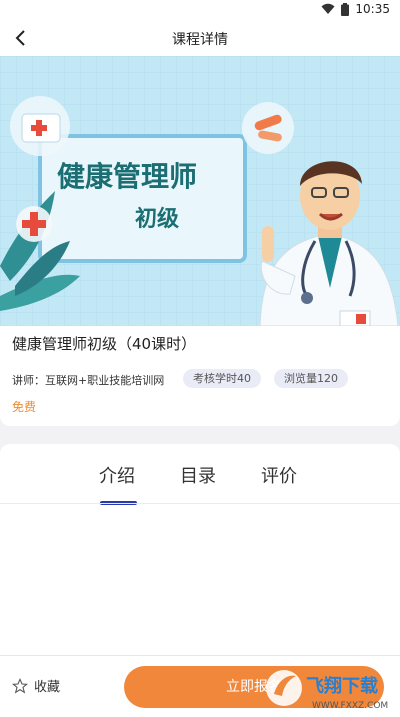 The image size is (400, 717). What do you see at coordinates (117, 475) in the screenshot?
I see `tab-intro: 介绍` at bounding box center [117, 475].